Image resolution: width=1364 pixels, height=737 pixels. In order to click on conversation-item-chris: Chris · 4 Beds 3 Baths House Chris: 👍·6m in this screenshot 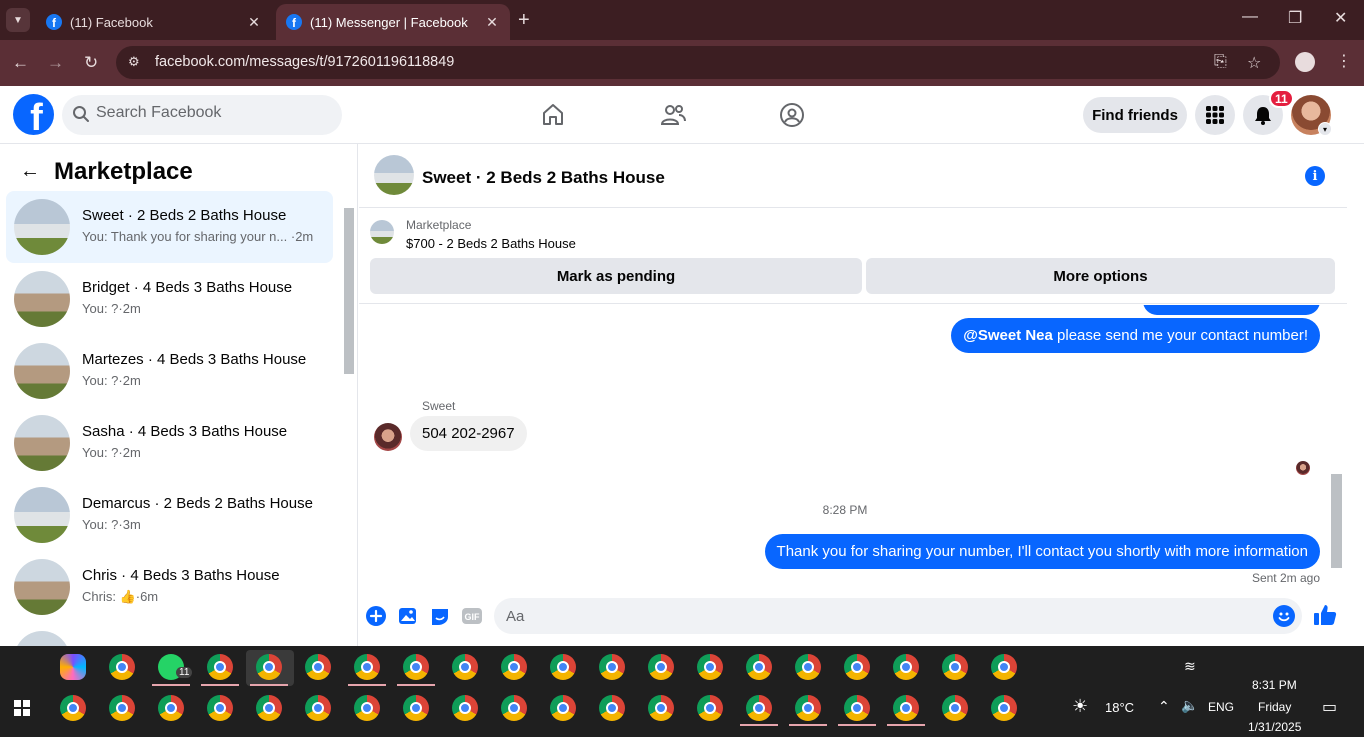, I will do `click(169, 587)`.